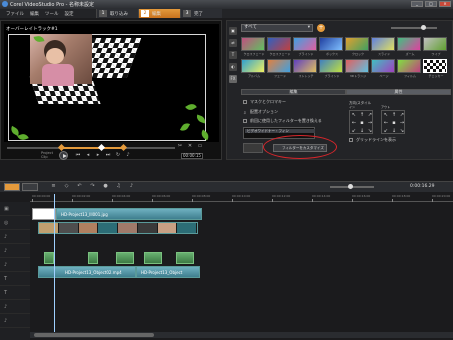 The width and height of the screenshot is (453, 340). I want to click on title-thumb-clip, so click(44, 214).